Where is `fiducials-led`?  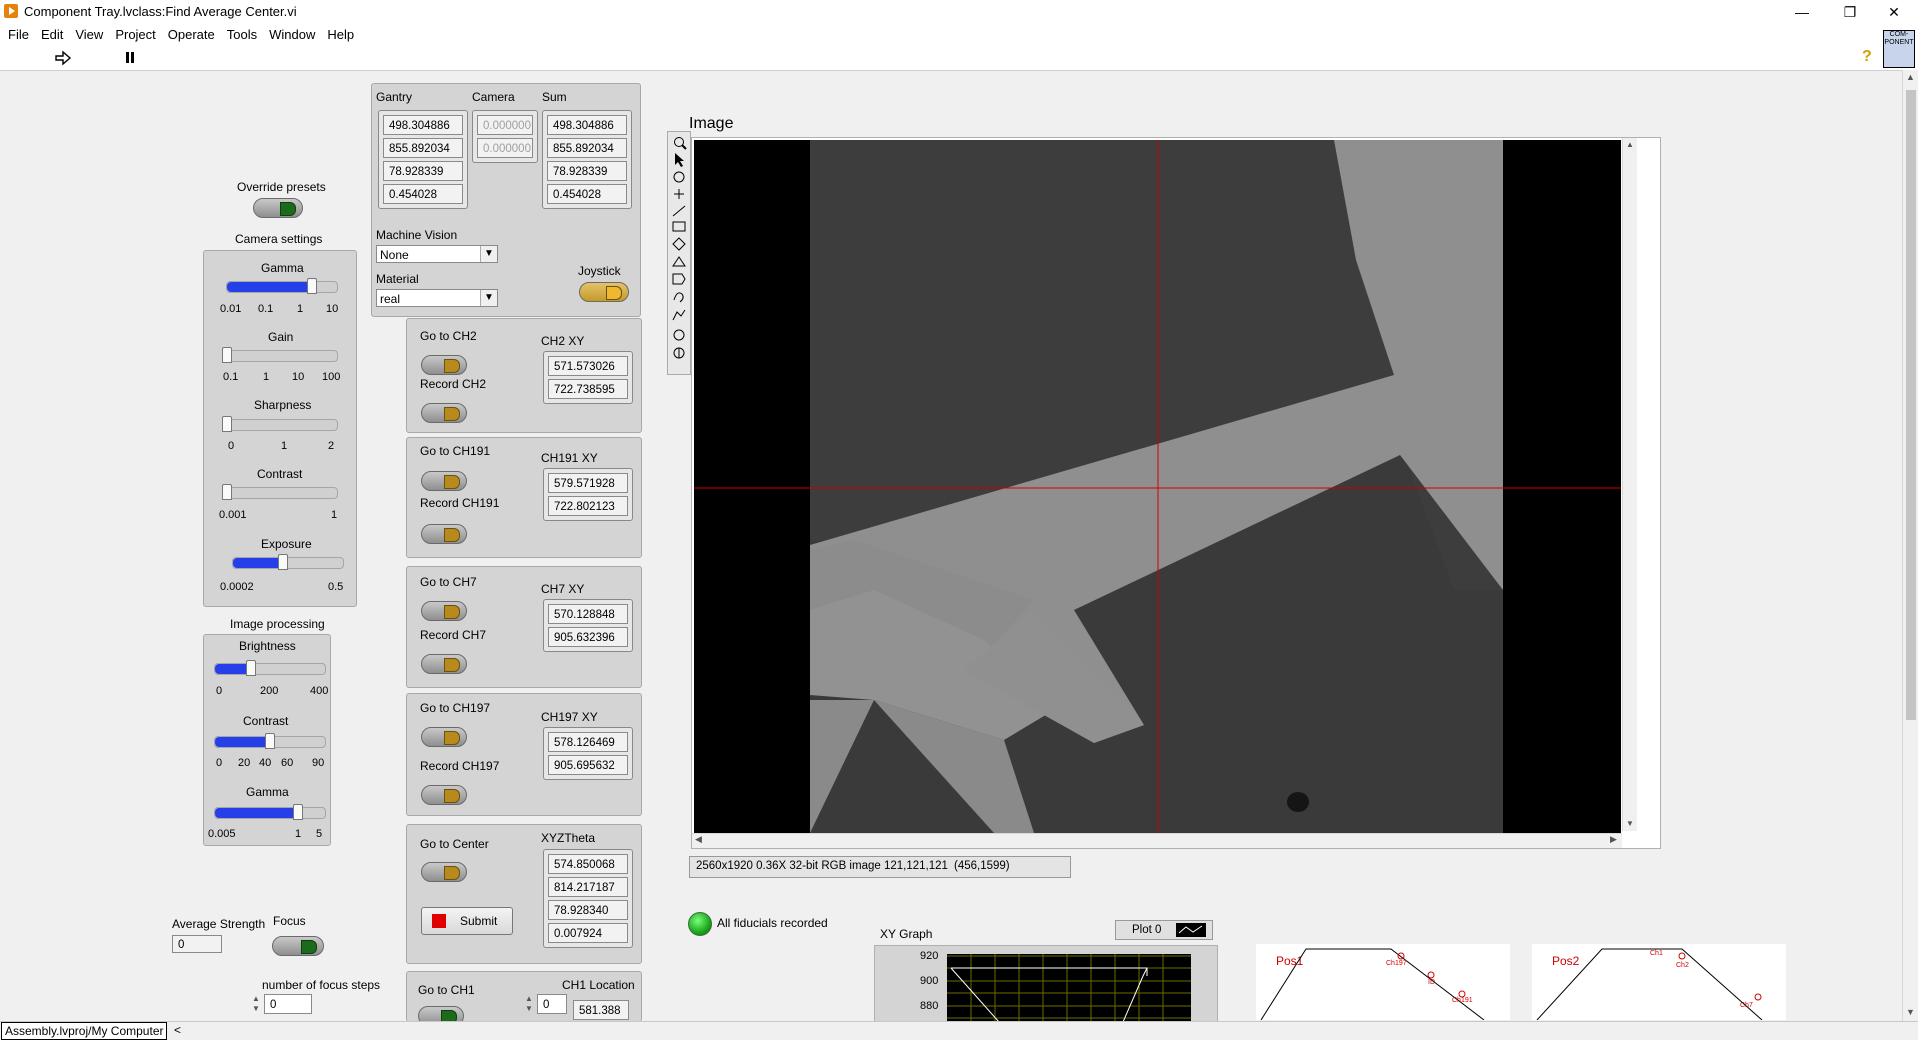 fiducials-led is located at coordinates (700, 924).